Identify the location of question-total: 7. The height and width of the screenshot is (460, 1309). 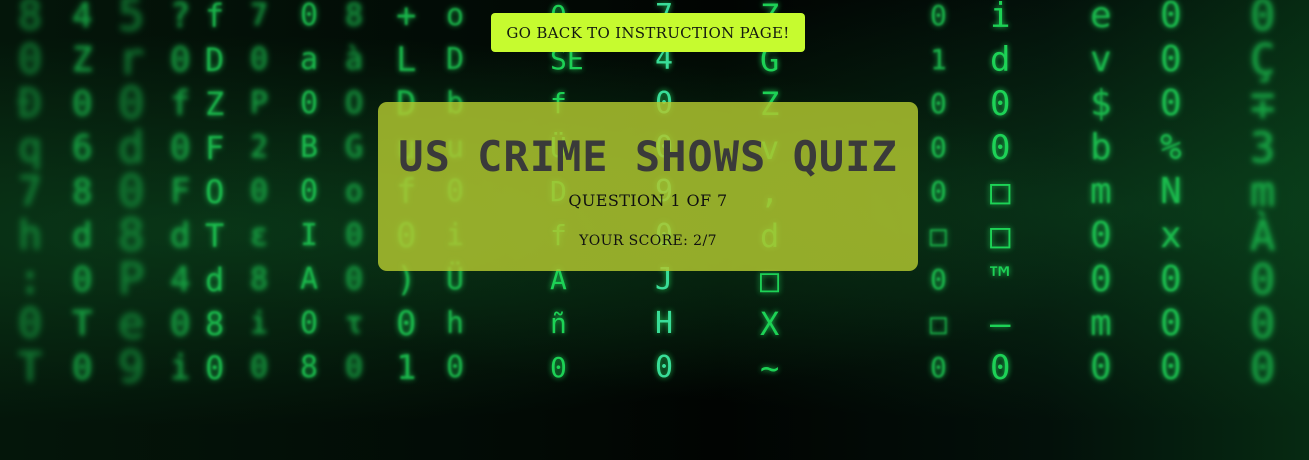
(722, 200).